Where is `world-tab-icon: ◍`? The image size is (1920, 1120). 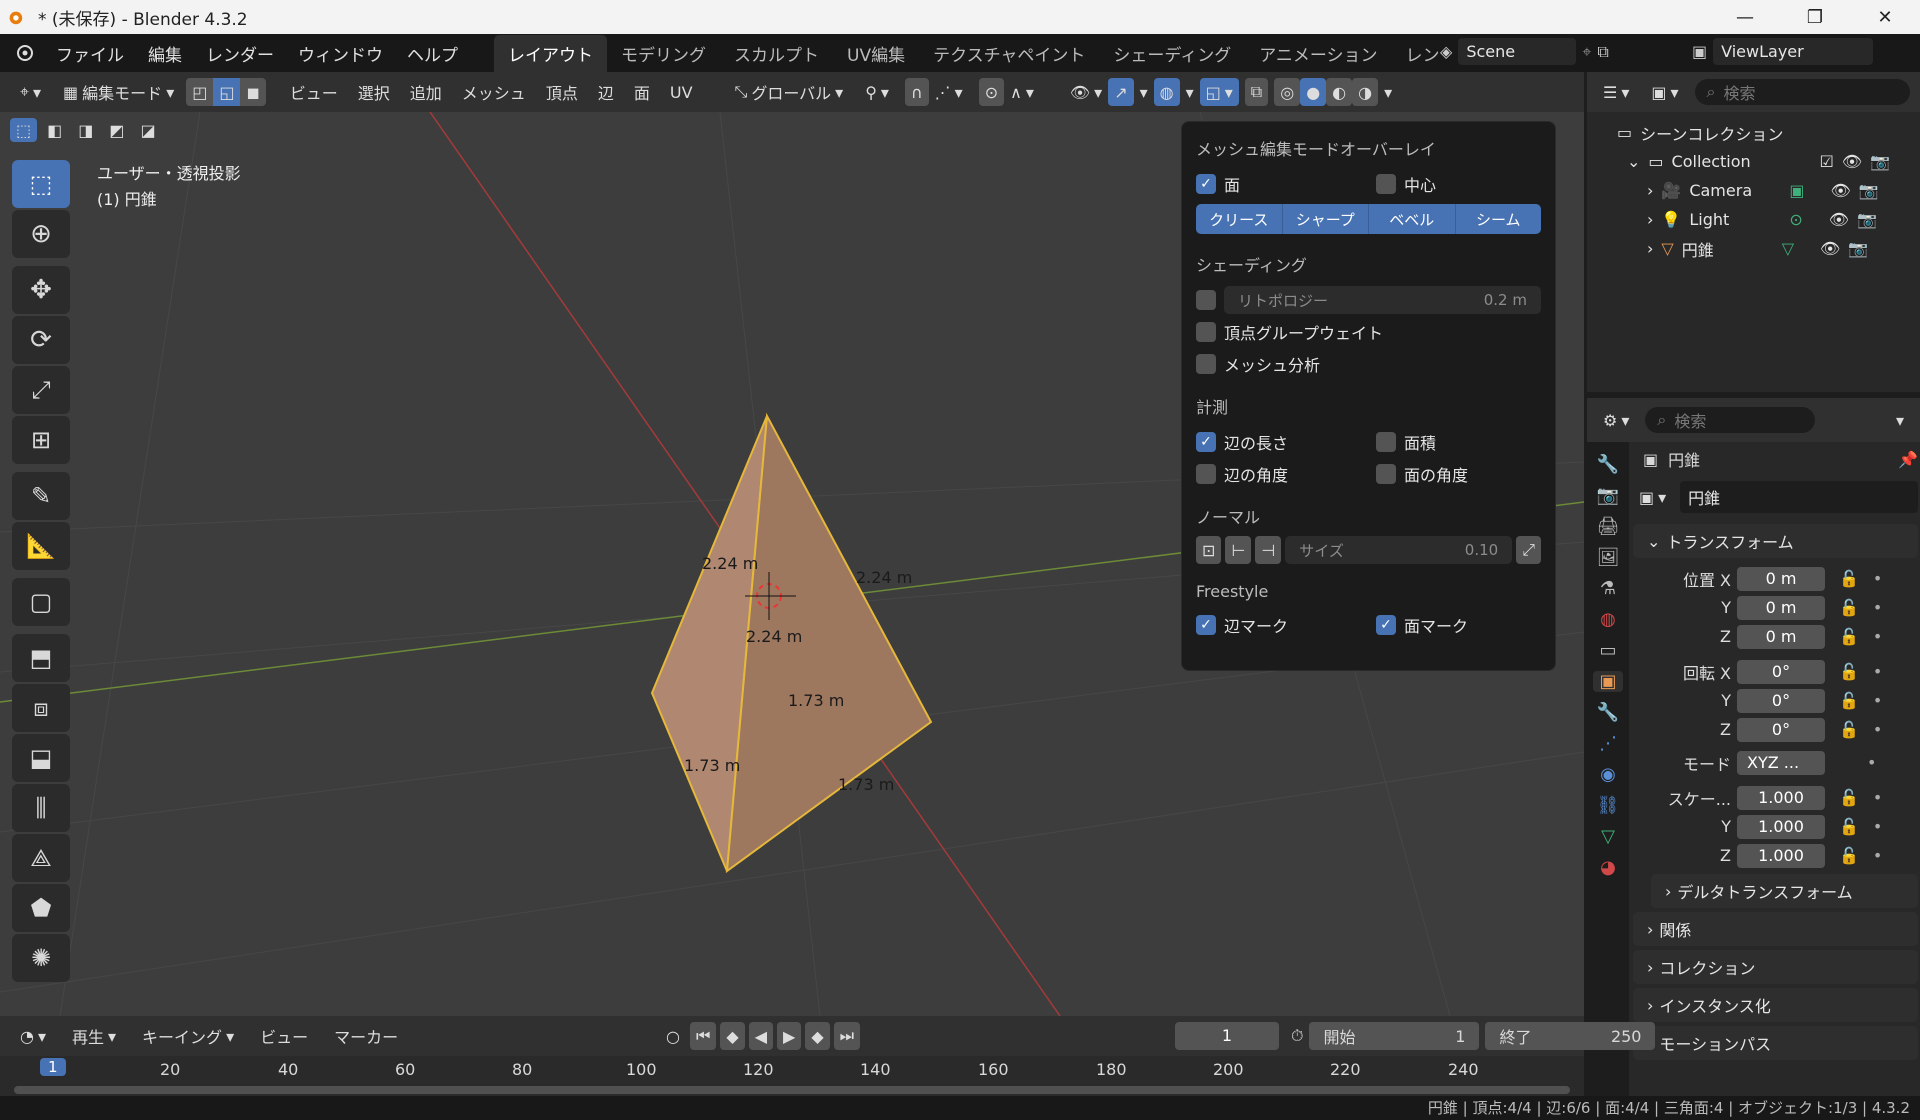
world-tab-icon: ◍ is located at coordinates (1608, 619).